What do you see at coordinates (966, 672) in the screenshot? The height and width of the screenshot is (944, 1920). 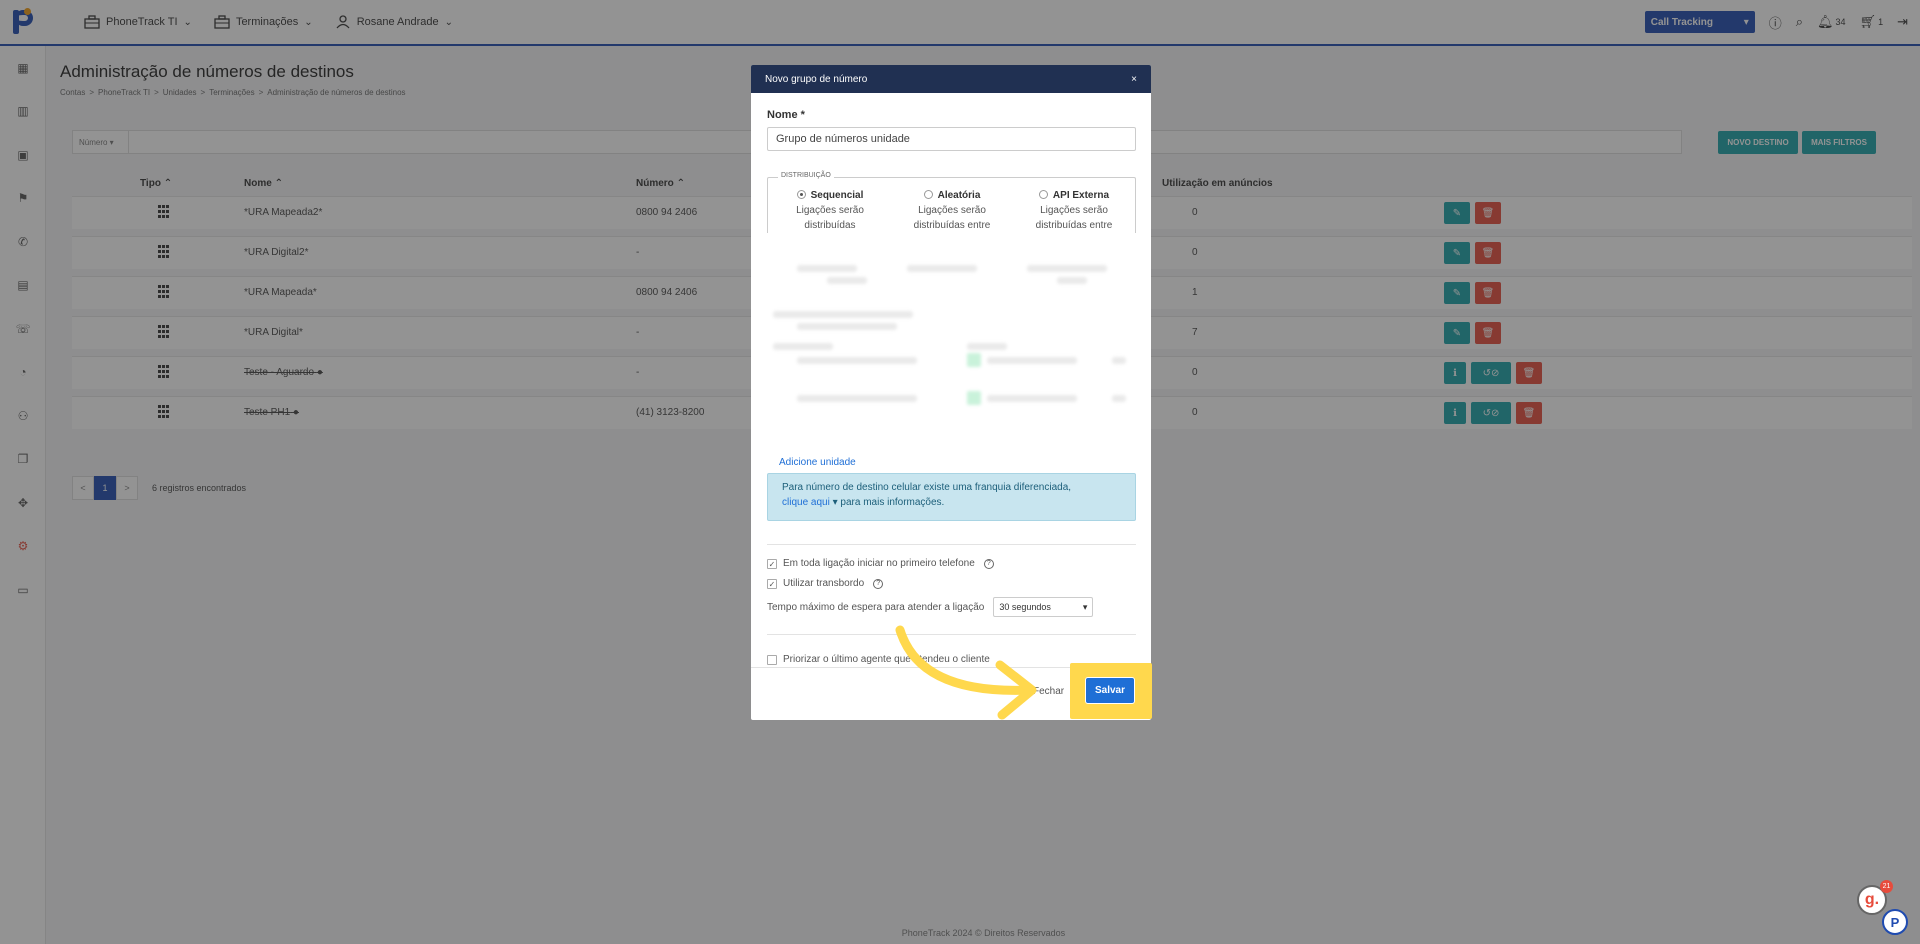 I see `tutorial-arrow-icon` at bounding box center [966, 672].